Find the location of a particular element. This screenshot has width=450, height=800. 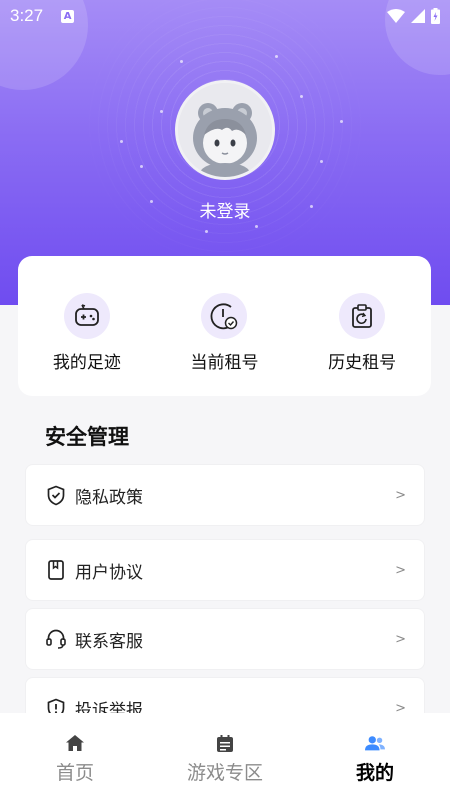

menu-item-label: 用户协议 is located at coordinates (109, 572).